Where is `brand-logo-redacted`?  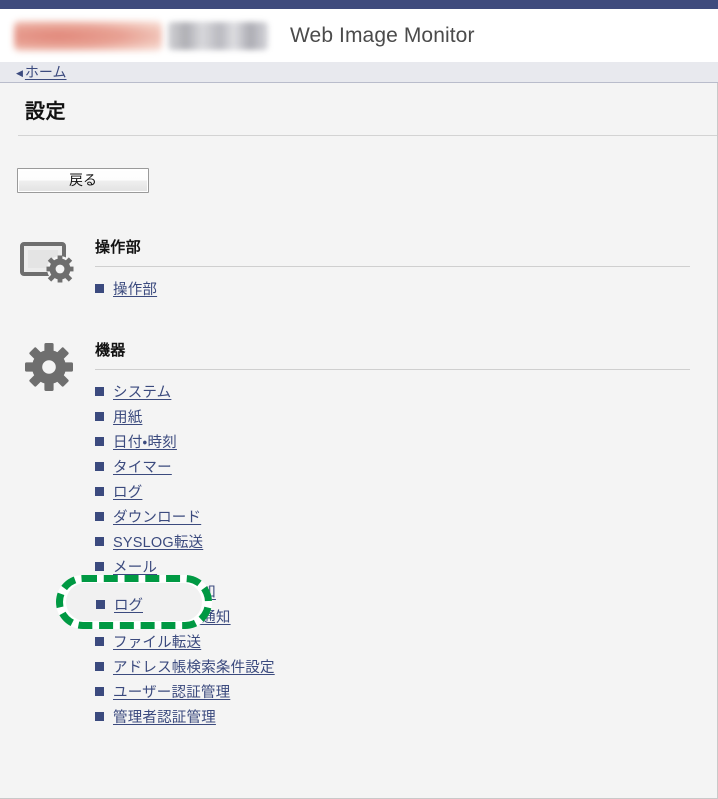 brand-logo-redacted is located at coordinates (143, 36).